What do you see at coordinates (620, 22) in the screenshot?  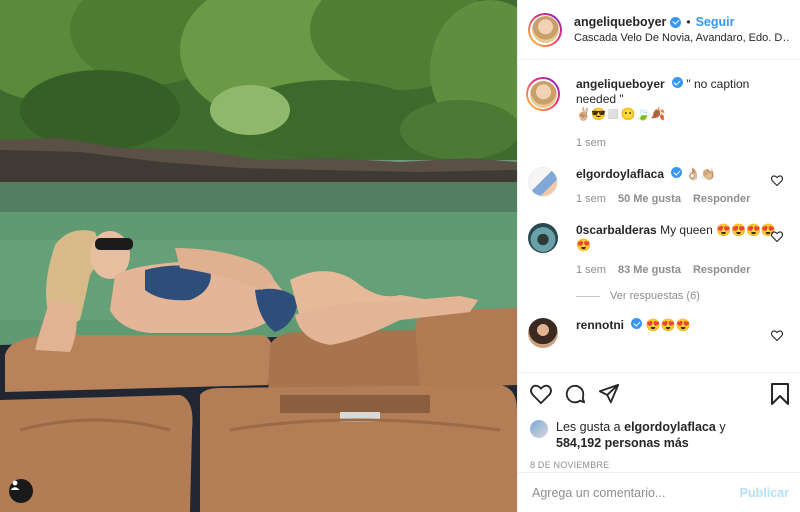 I see `author-username: angeliqueboyer` at bounding box center [620, 22].